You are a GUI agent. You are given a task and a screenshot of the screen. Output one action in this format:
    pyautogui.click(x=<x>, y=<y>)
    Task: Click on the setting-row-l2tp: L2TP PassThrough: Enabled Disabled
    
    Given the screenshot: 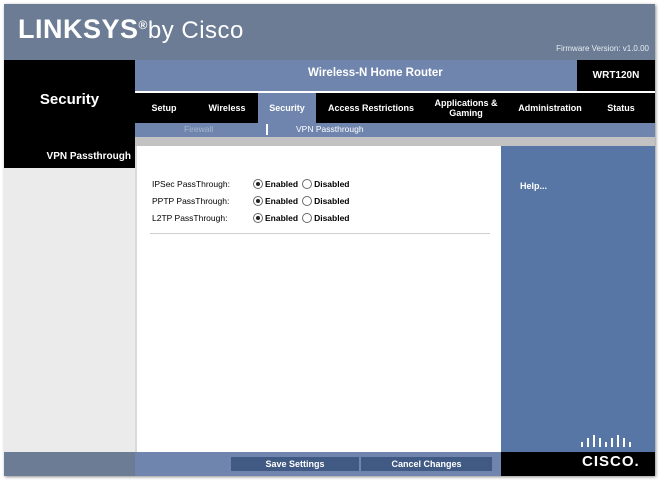 What is the action you would take?
    pyautogui.click(x=253, y=218)
    